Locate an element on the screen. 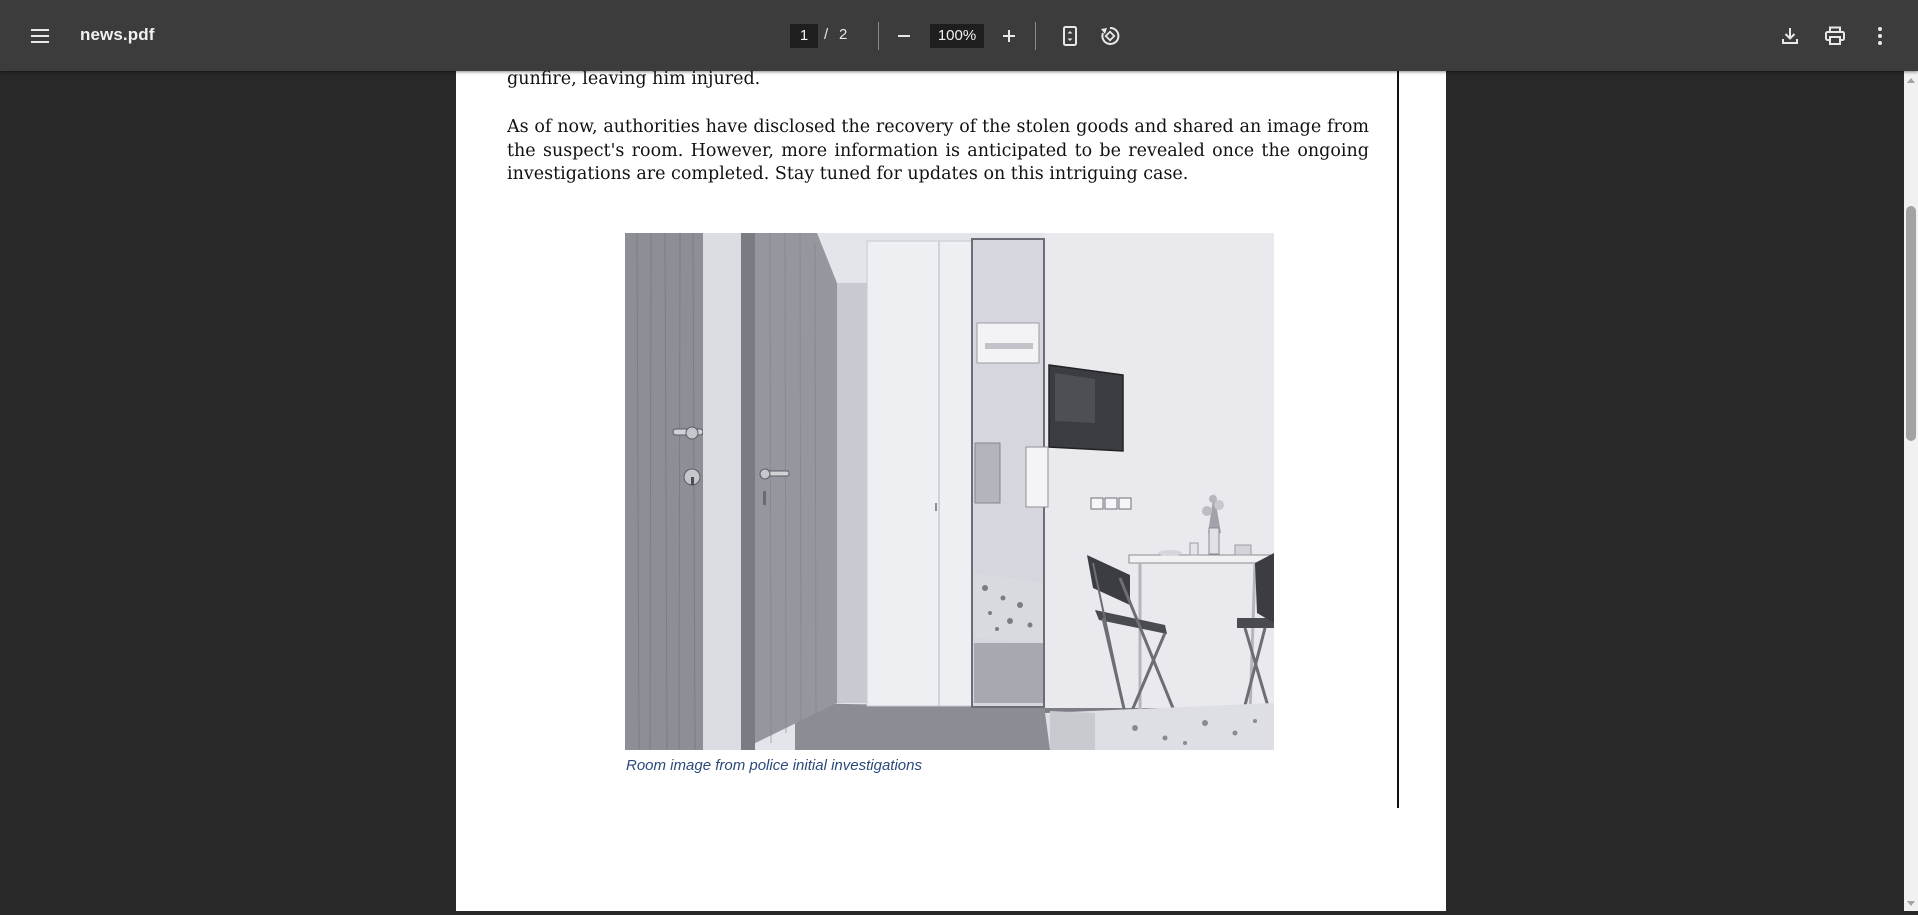 The width and height of the screenshot is (1918, 915). zoom-level-input is located at coordinates (957, 36).